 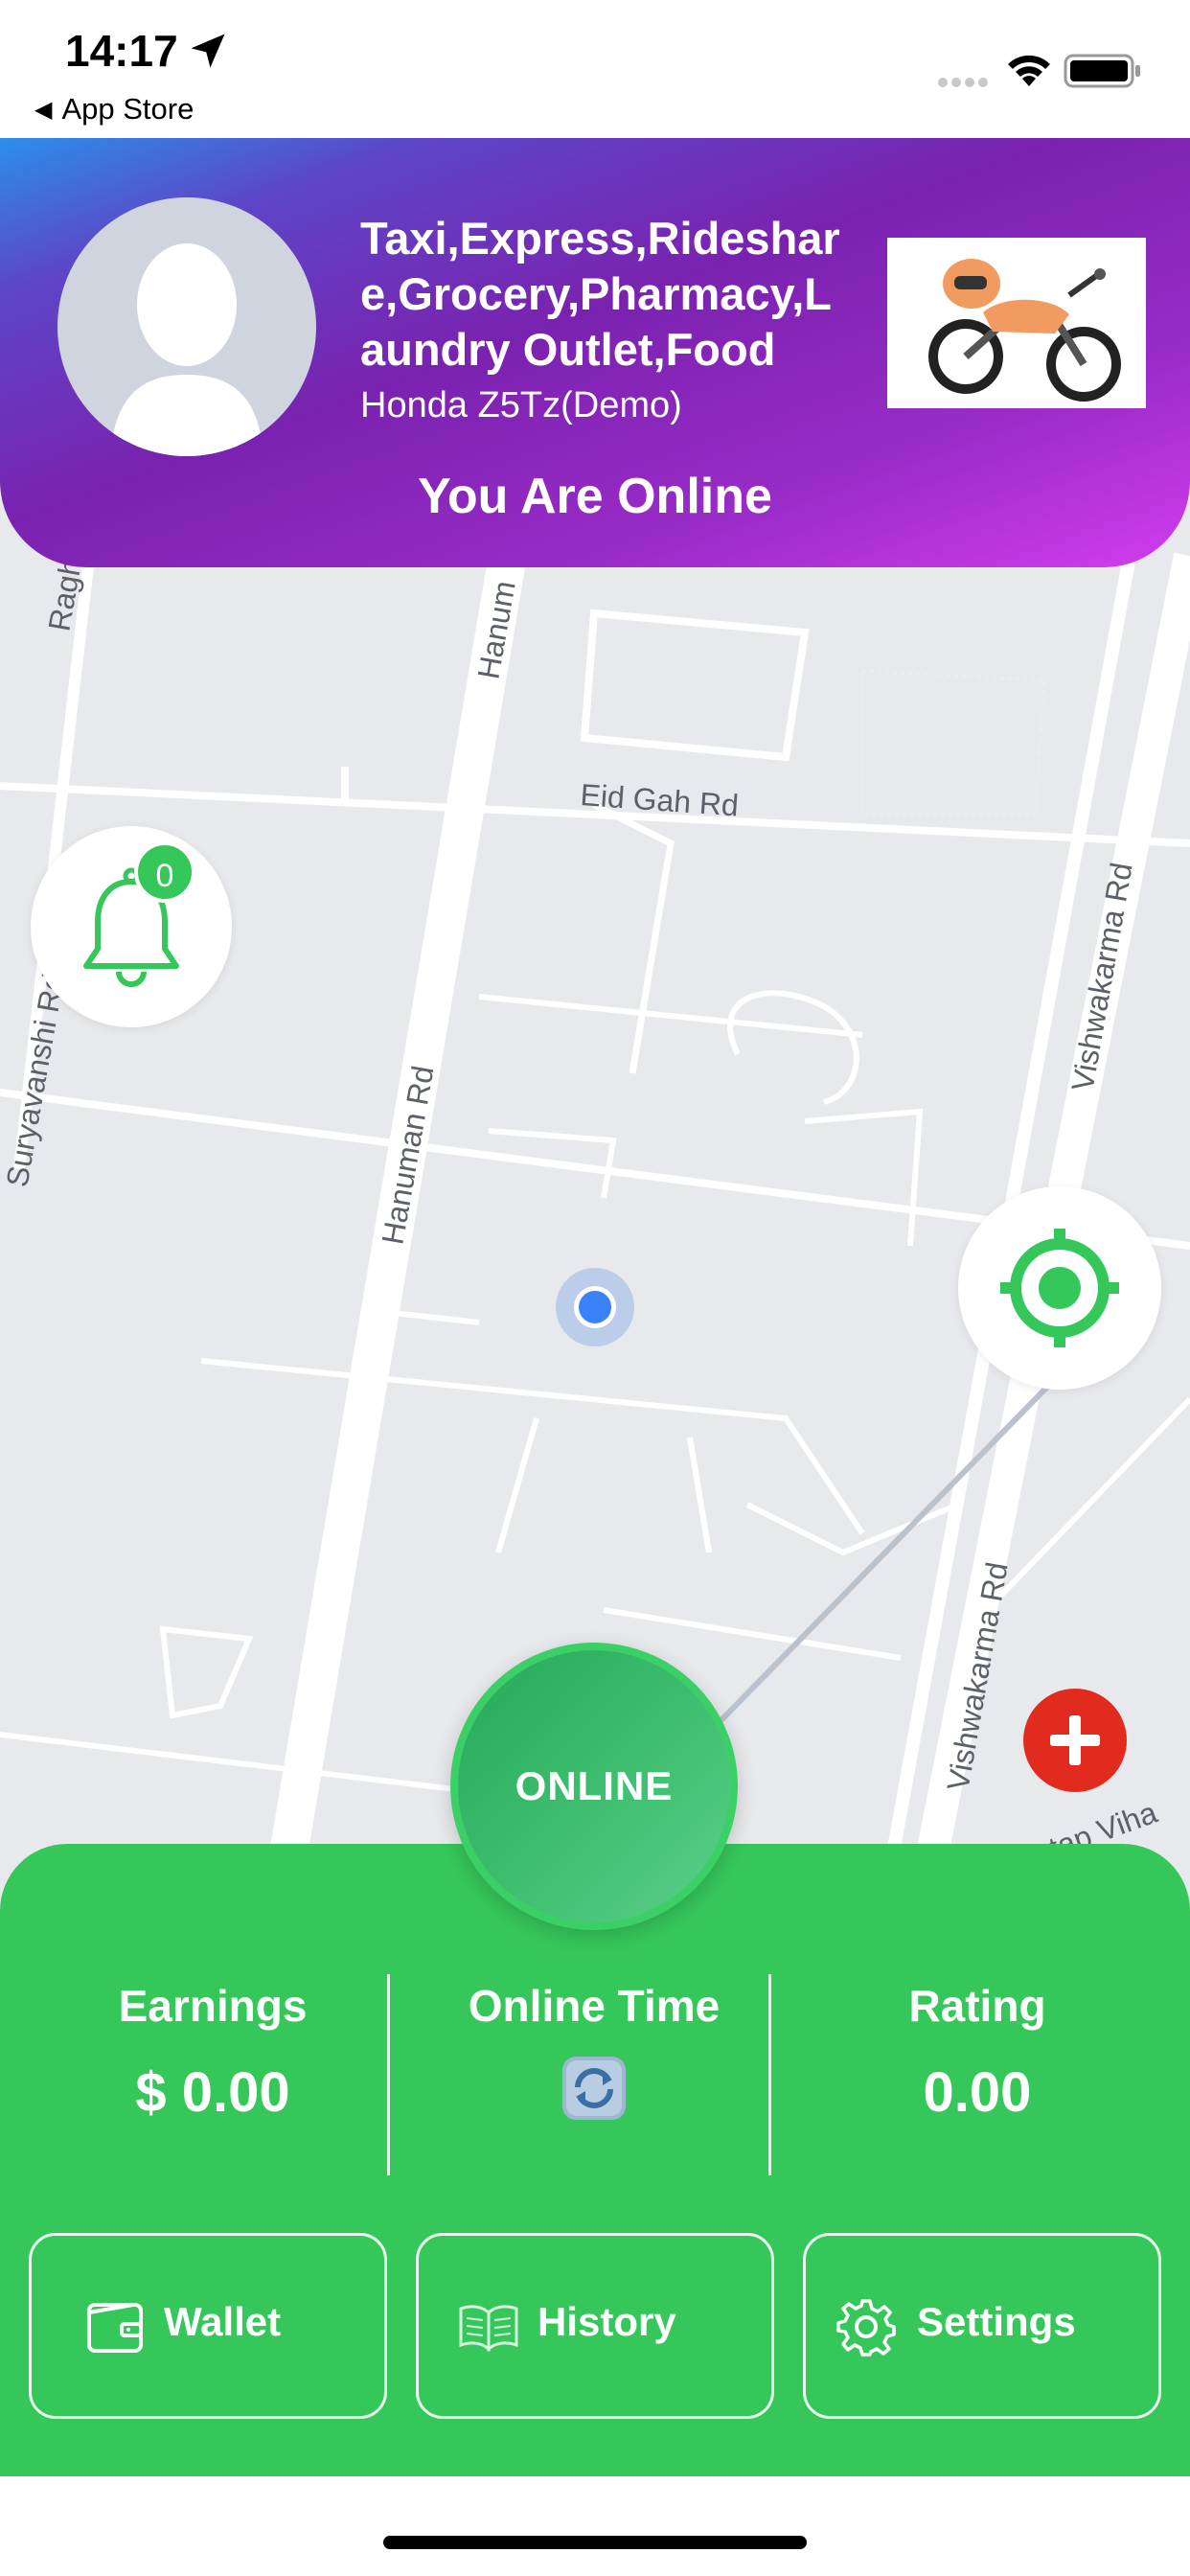 What do you see at coordinates (866, 2328) in the screenshot?
I see `gear-icon` at bounding box center [866, 2328].